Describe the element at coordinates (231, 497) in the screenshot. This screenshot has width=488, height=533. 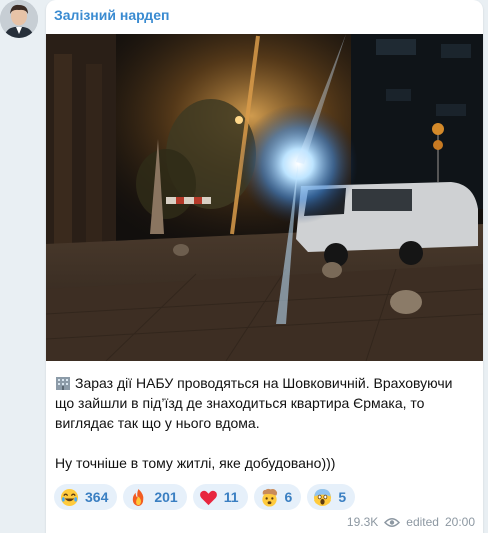
I see `reaction-heart-count: 11` at that location.